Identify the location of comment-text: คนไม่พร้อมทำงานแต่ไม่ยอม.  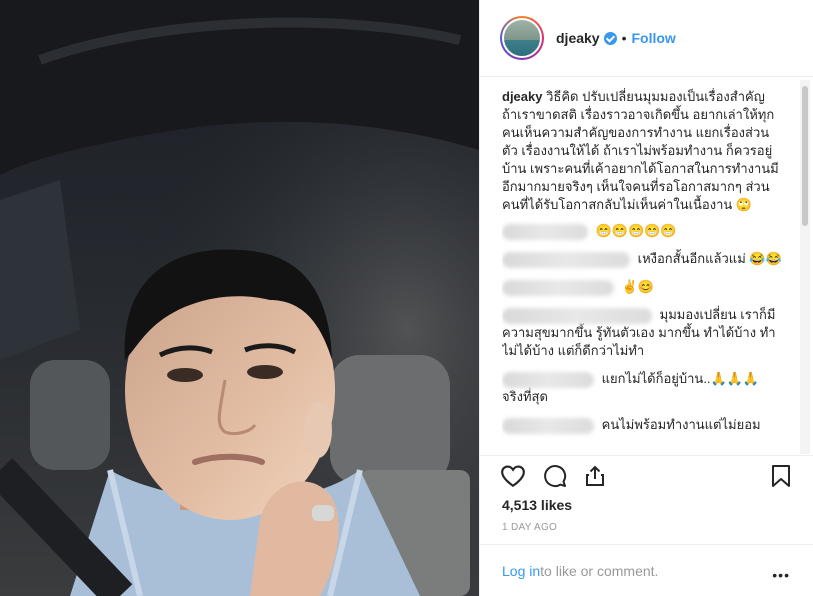
(681, 424).